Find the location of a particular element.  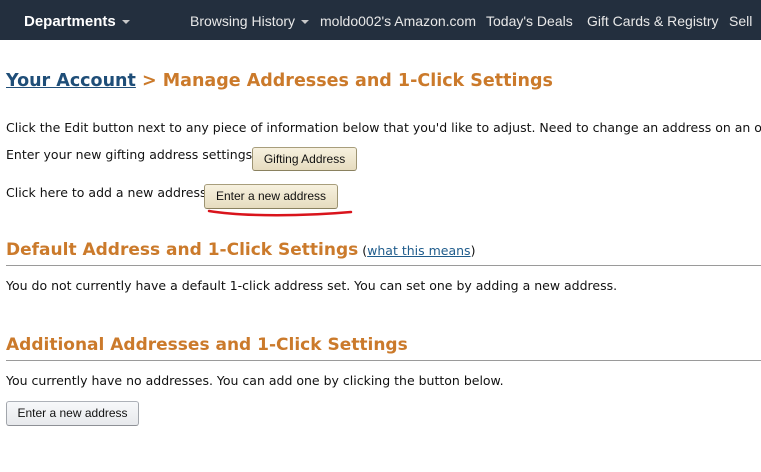

add-address-text: Click here to add a new address is located at coordinates (106, 192).